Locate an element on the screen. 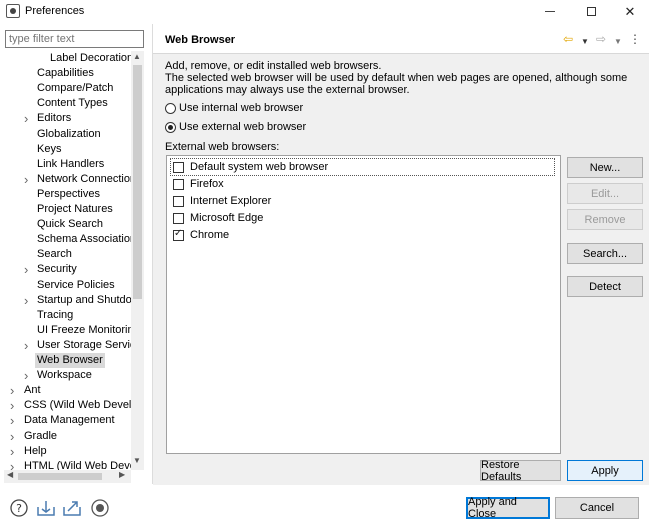 The width and height of the screenshot is (649, 528). tree-item: CSS (Wild Web Develop is located at coordinates (84, 405).